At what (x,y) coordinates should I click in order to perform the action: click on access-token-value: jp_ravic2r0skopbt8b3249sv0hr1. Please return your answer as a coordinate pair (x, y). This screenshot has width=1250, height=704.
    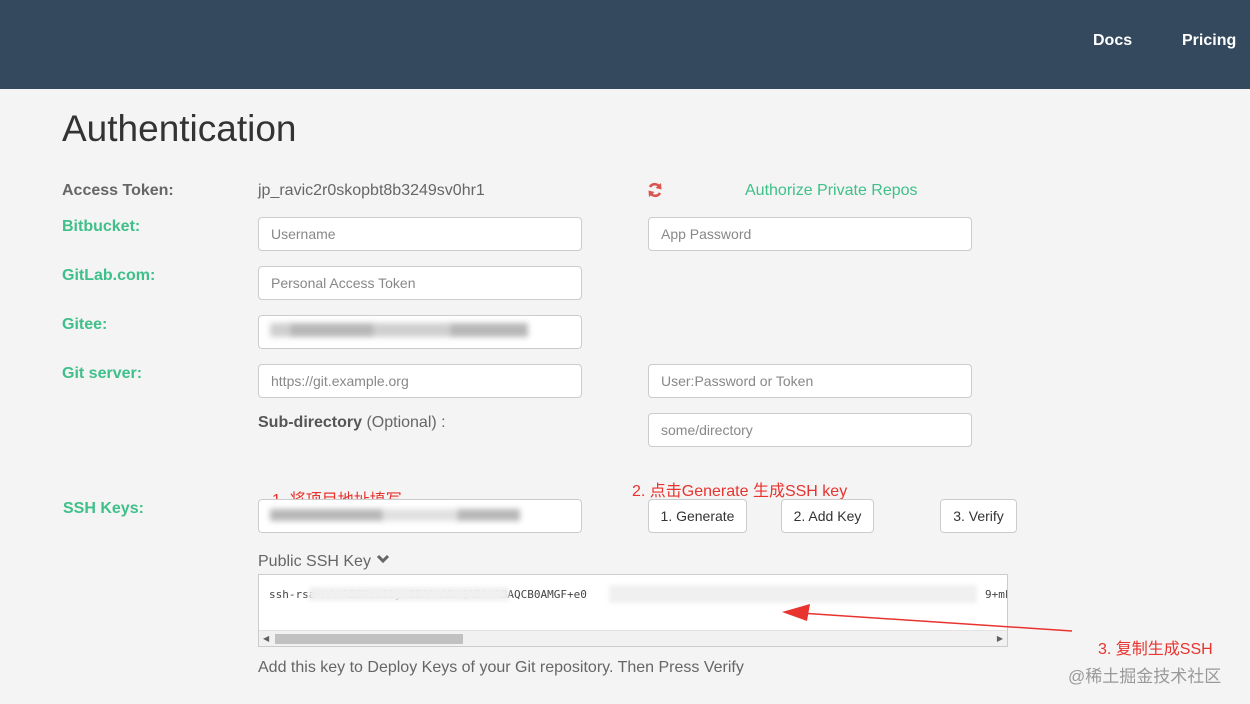
    Looking at the image, I should click on (371, 190).